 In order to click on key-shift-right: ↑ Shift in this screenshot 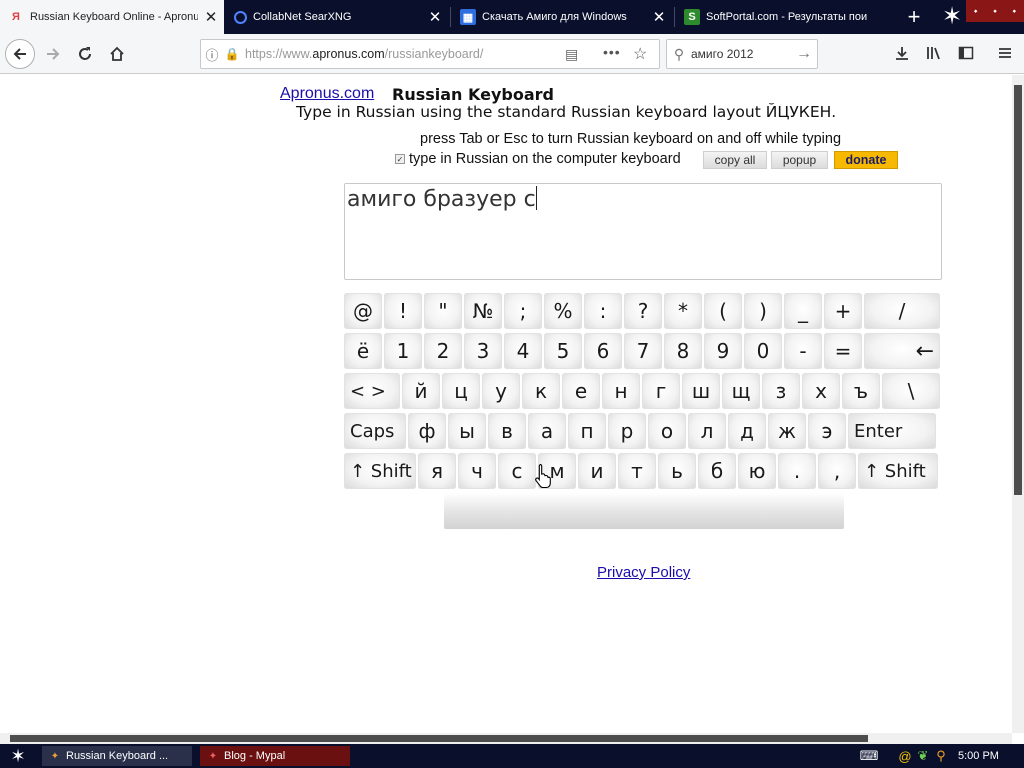, I will do `click(898, 471)`.